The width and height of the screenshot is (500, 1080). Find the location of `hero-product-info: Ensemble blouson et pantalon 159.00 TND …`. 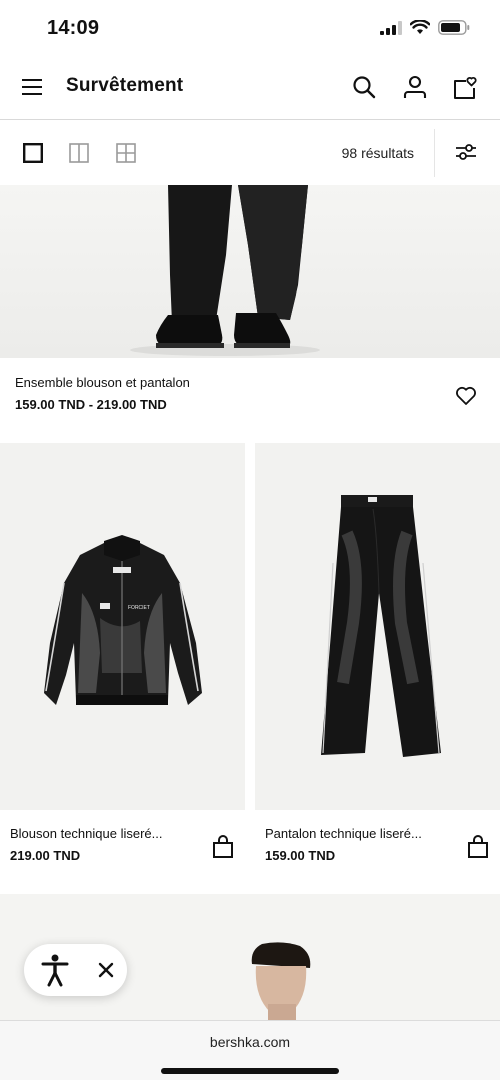

hero-product-info: Ensemble blouson et pantalon 159.00 TND … is located at coordinates (250, 400).